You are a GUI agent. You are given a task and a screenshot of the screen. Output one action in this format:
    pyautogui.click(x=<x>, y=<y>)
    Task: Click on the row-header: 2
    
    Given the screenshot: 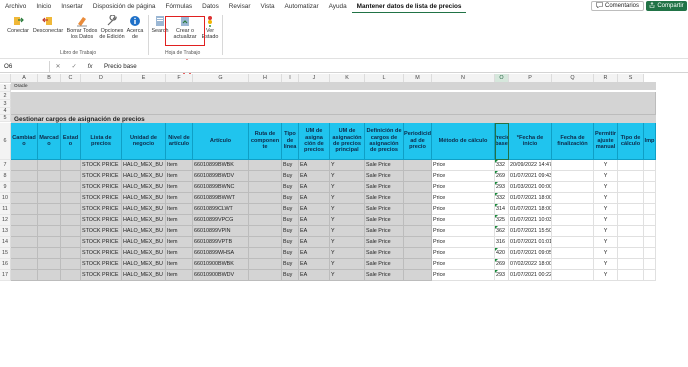 What is the action you would take?
    pyautogui.click(x=5, y=96)
    